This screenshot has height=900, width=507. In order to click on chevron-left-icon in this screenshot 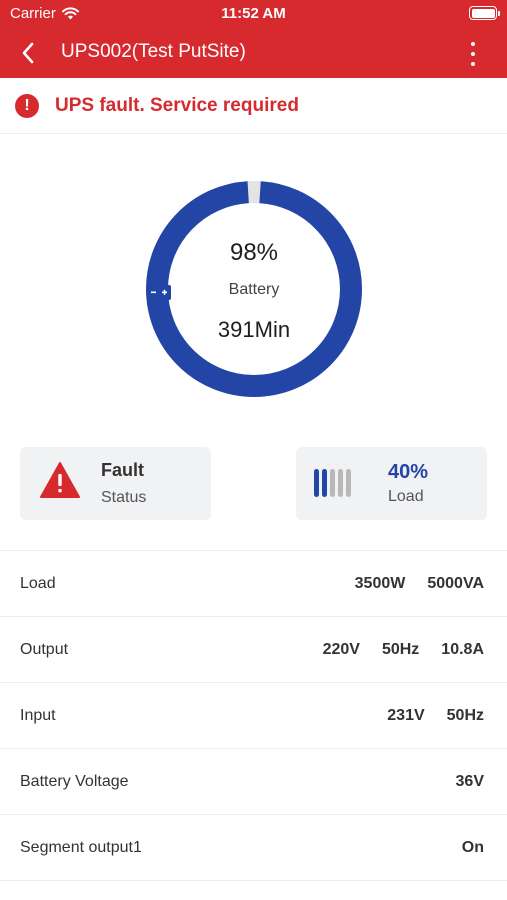, I will do `click(28, 53)`.